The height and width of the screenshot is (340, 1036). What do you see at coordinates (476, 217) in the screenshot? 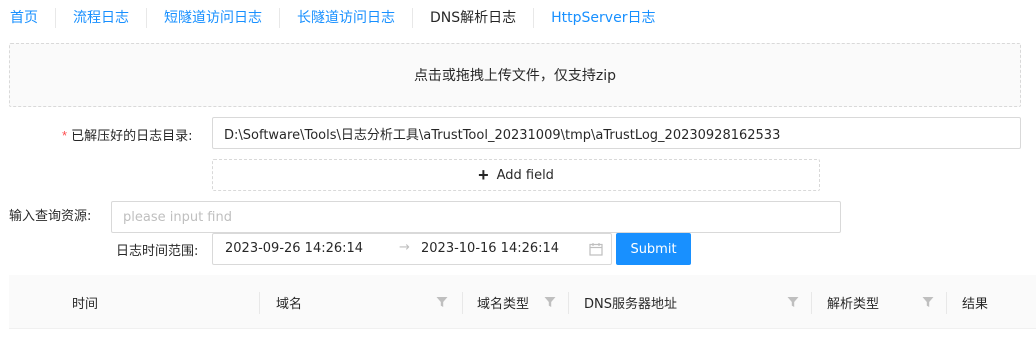
I see `query-input: please input find` at bounding box center [476, 217].